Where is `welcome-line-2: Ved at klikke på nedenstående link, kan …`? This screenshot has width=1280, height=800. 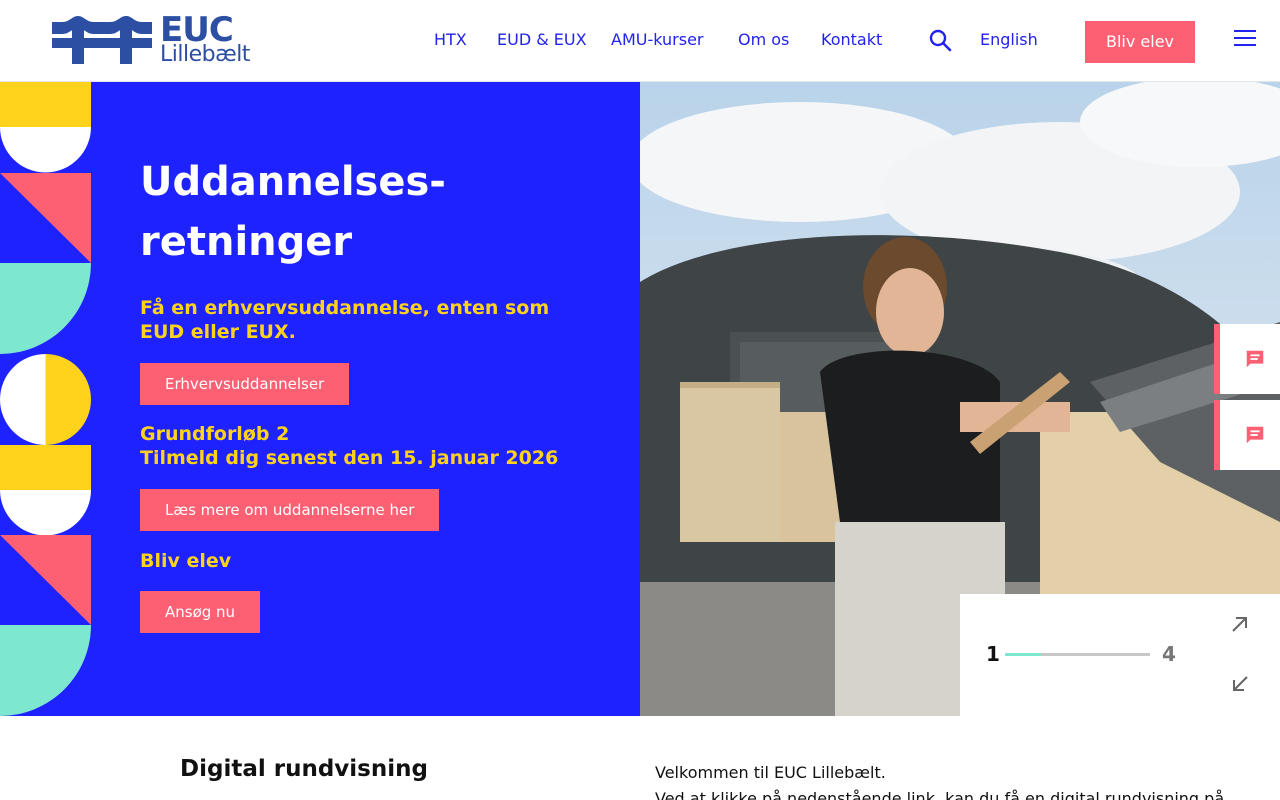 welcome-line-2: Ved at klikke på nedenstående link, kan … is located at coordinates (940, 794).